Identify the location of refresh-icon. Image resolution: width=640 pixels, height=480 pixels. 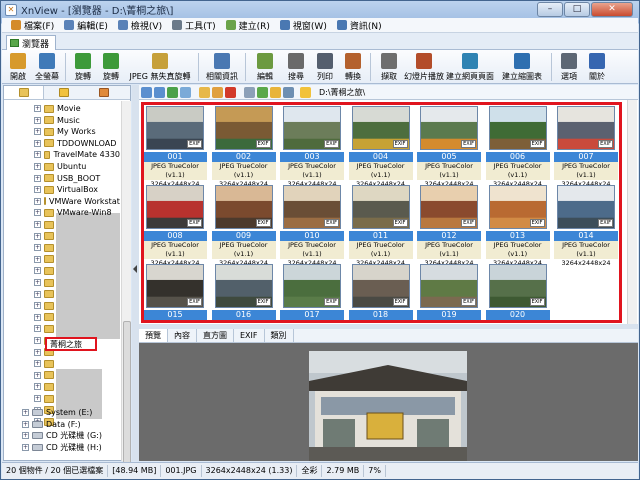
(185, 92).